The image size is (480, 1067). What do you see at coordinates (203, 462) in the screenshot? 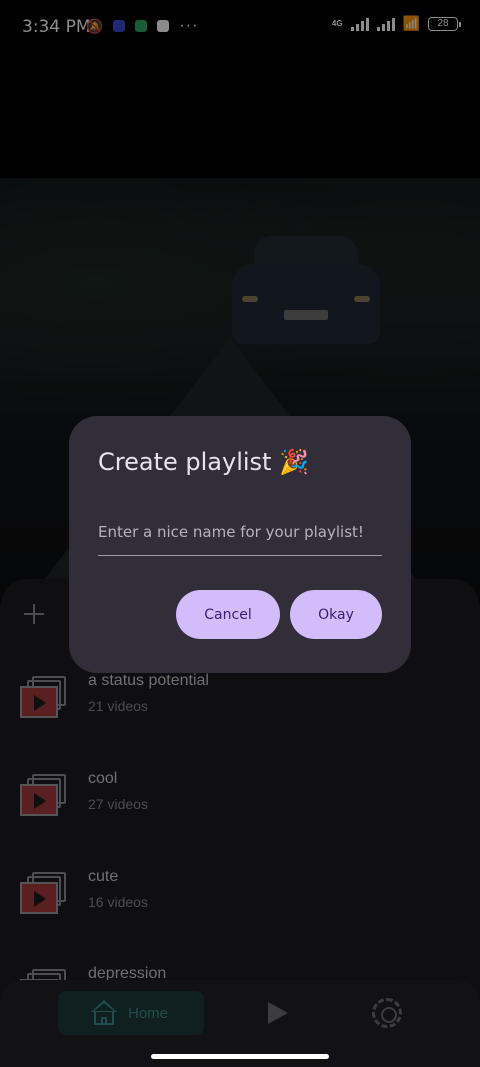
I see `dialog-title: Create playlist 🎉` at bounding box center [203, 462].